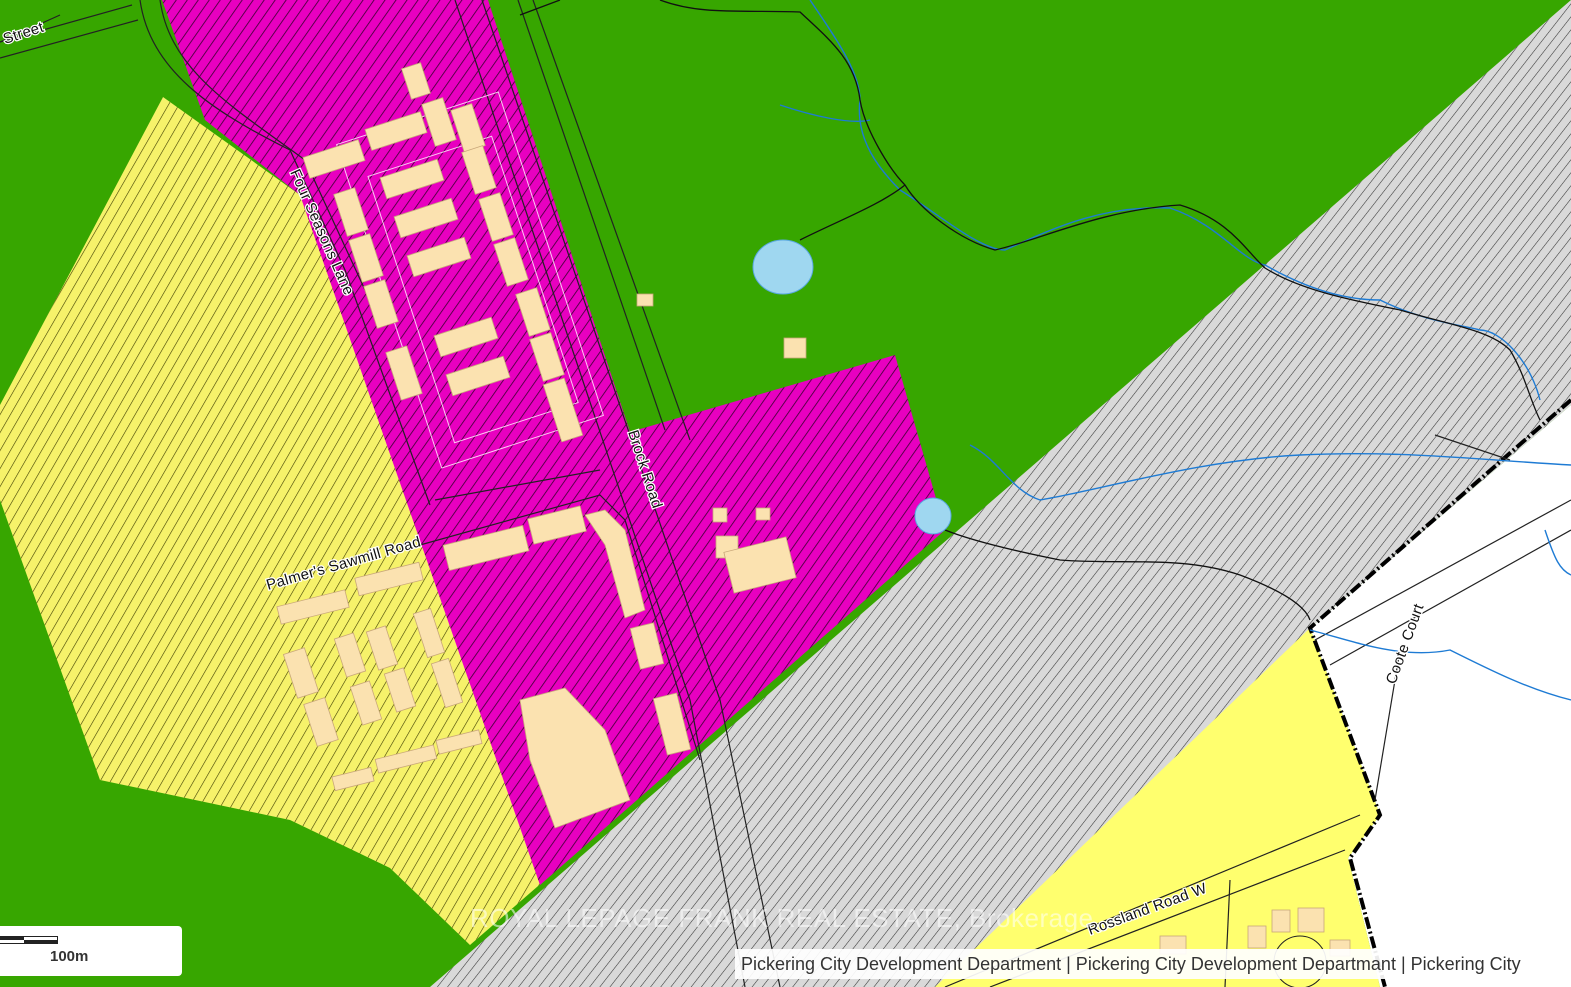  Describe the element at coordinates (69, 956) in the screenshot. I see `scale-label: 100m` at that location.